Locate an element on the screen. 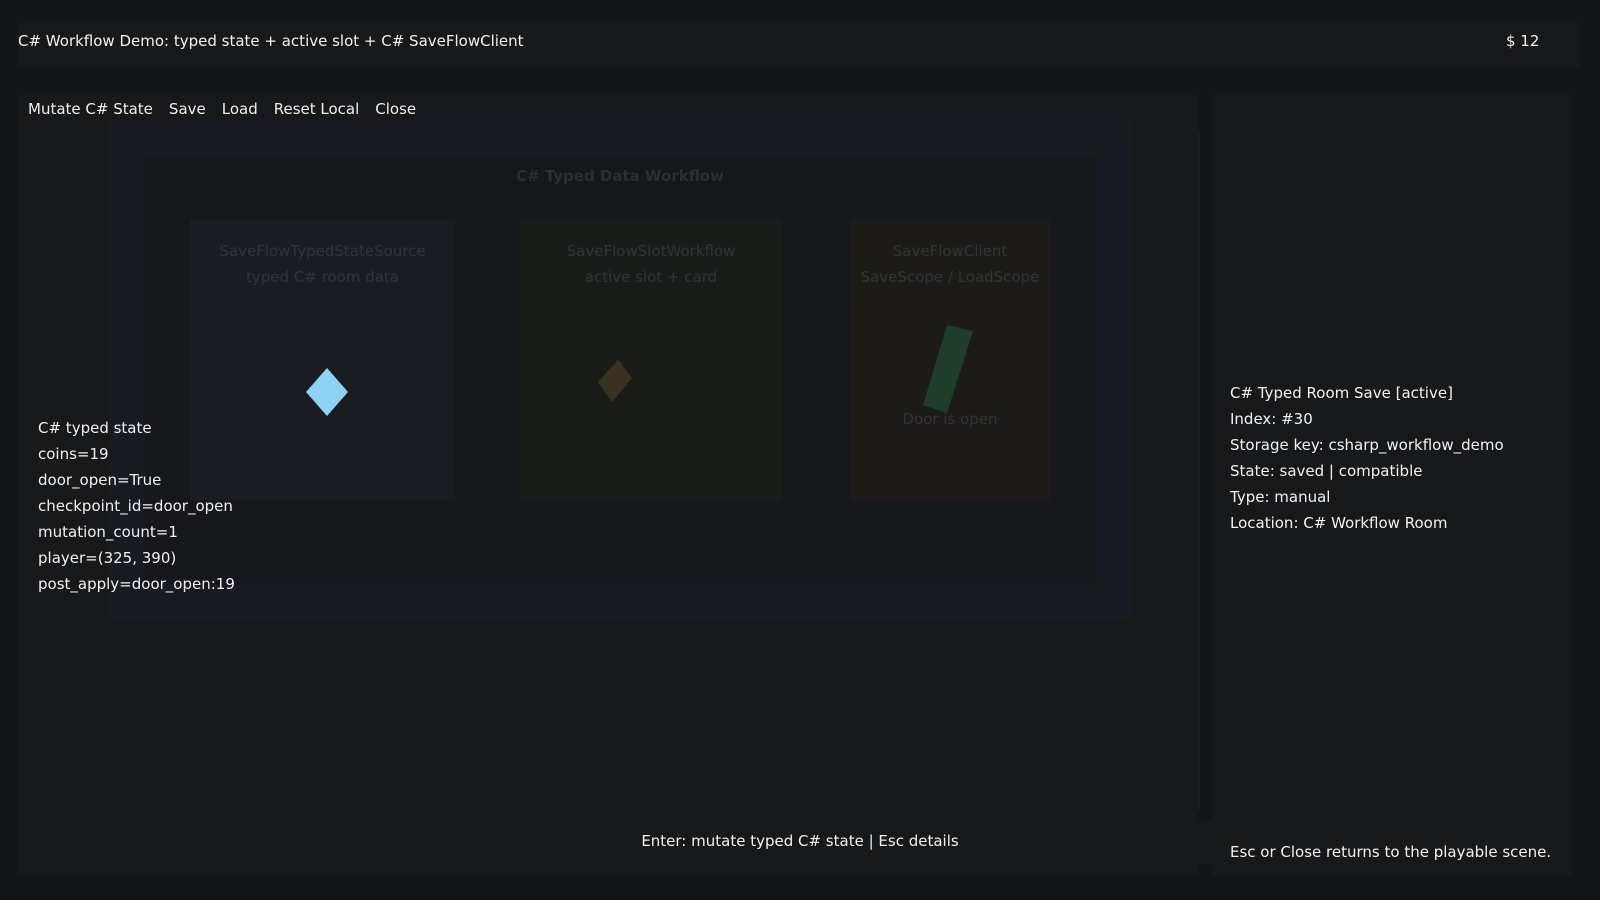  card-title: SaveFlowTypedStateSource is located at coordinates (322, 251).